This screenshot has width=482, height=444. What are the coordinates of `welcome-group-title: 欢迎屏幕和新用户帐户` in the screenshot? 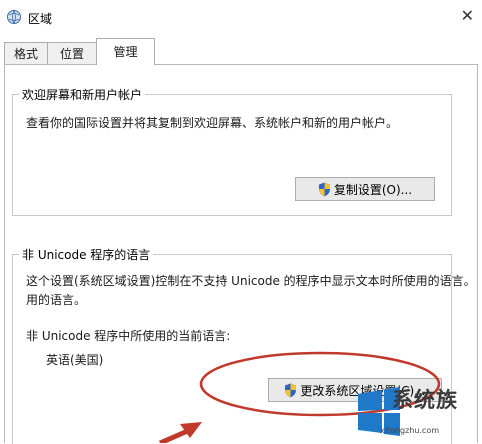 It's located at (82, 94).